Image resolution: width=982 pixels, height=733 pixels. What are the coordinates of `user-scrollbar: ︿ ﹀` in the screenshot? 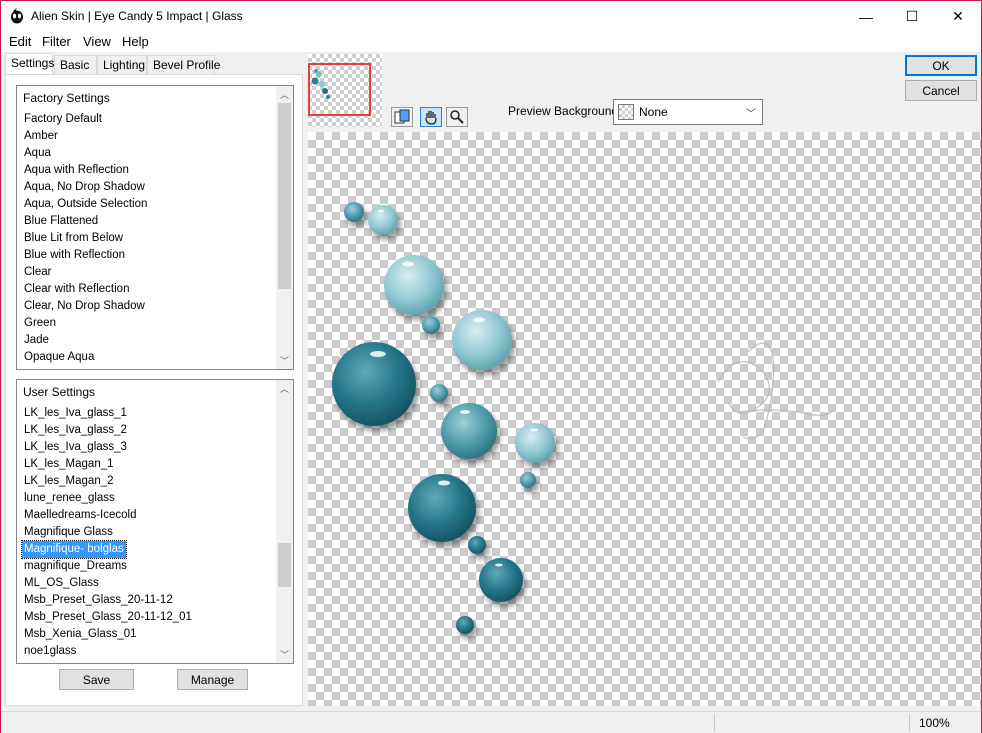 It's located at (284, 521).